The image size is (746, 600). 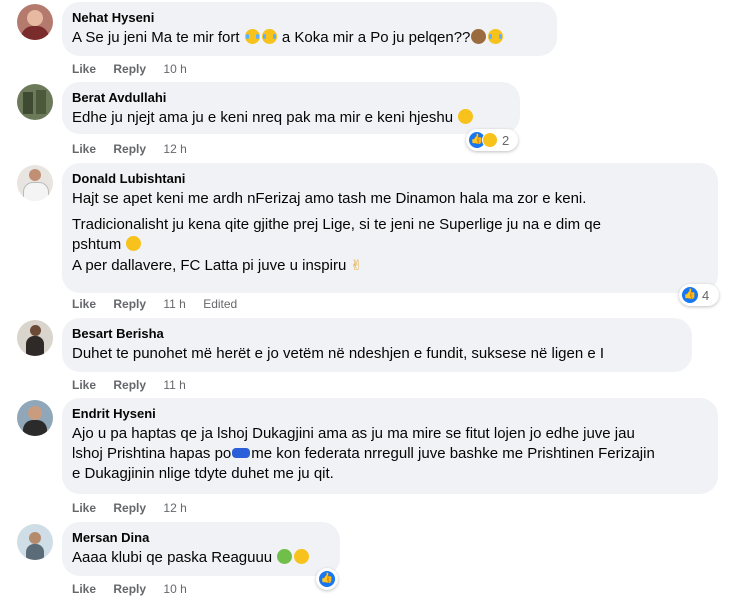 I want to click on reaction-count: 4, so click(x=706, y=295).